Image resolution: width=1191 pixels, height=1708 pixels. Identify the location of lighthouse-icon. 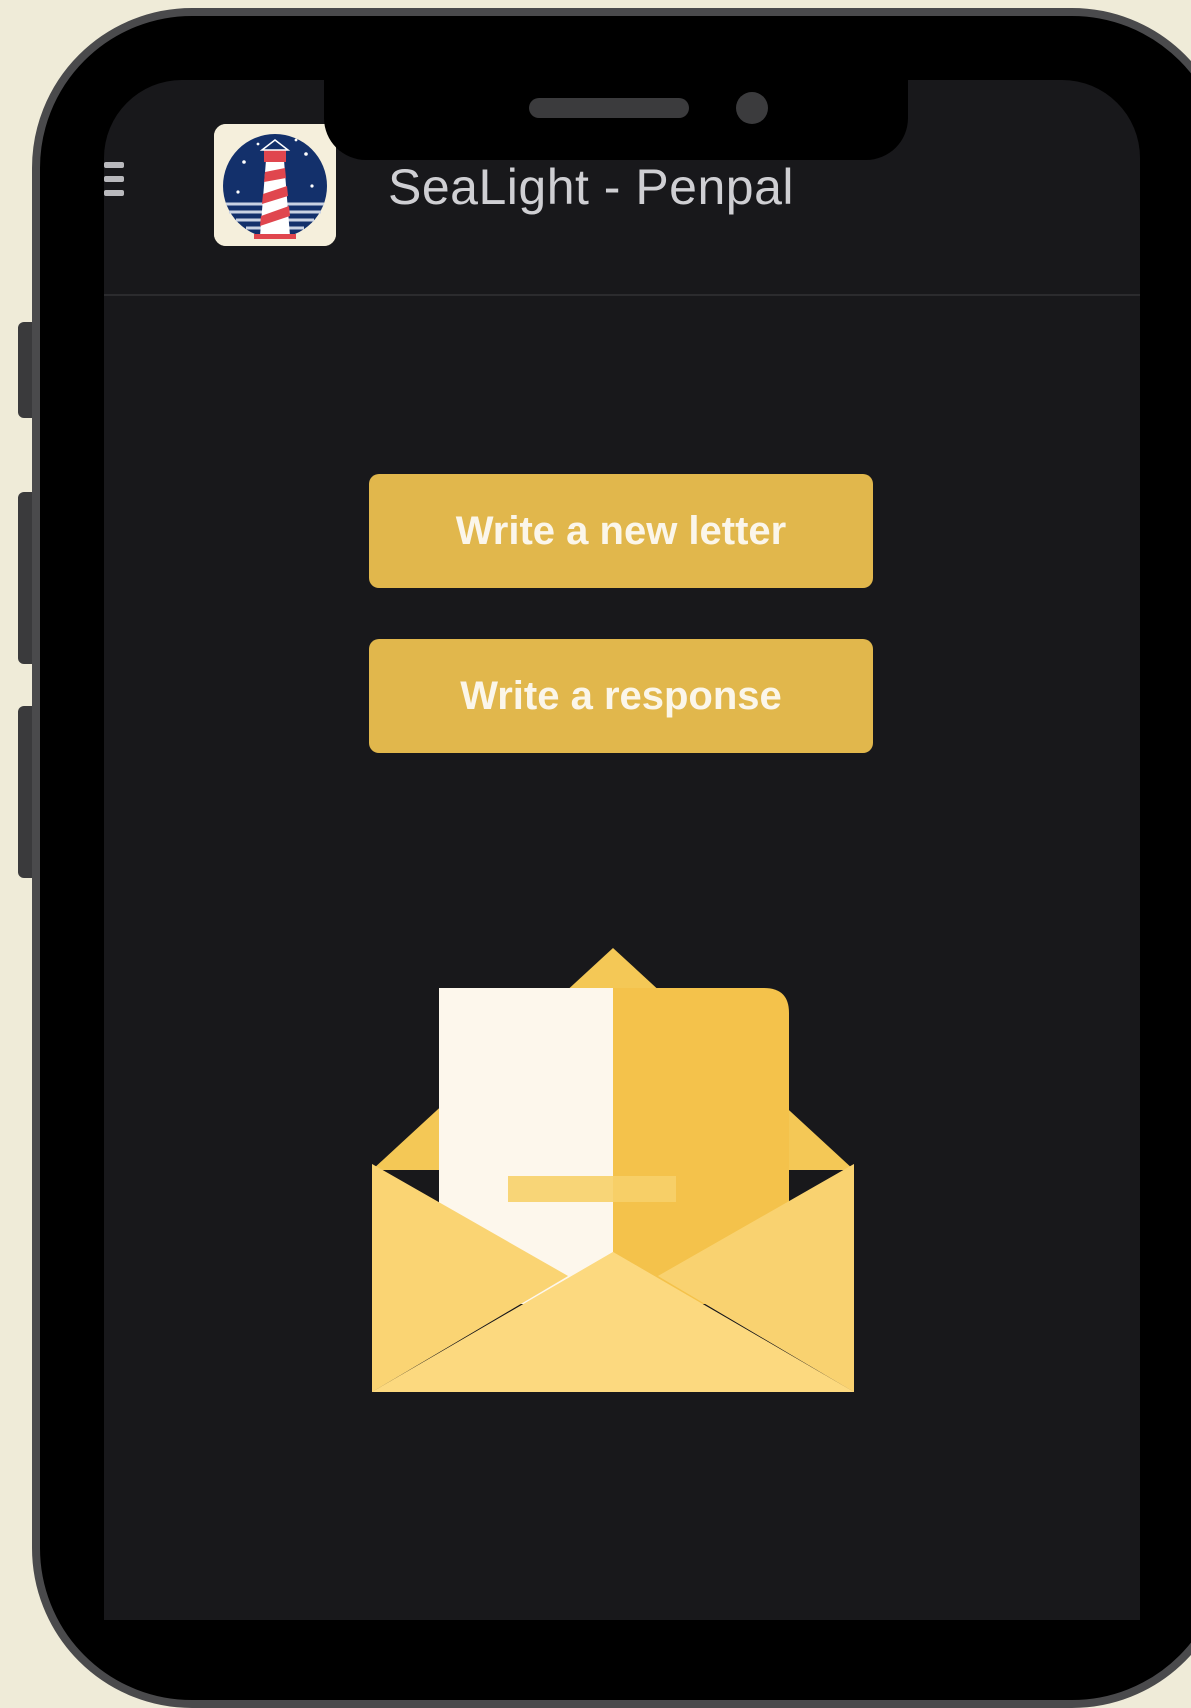
(275, 185).